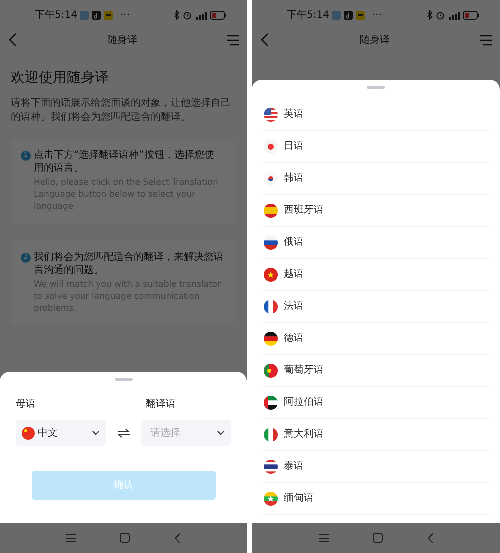 This screenshot has height=553, width=500. Describe the element at coordinates (376, 147) in the screenshot. I see `language-item: 日语` at that location.